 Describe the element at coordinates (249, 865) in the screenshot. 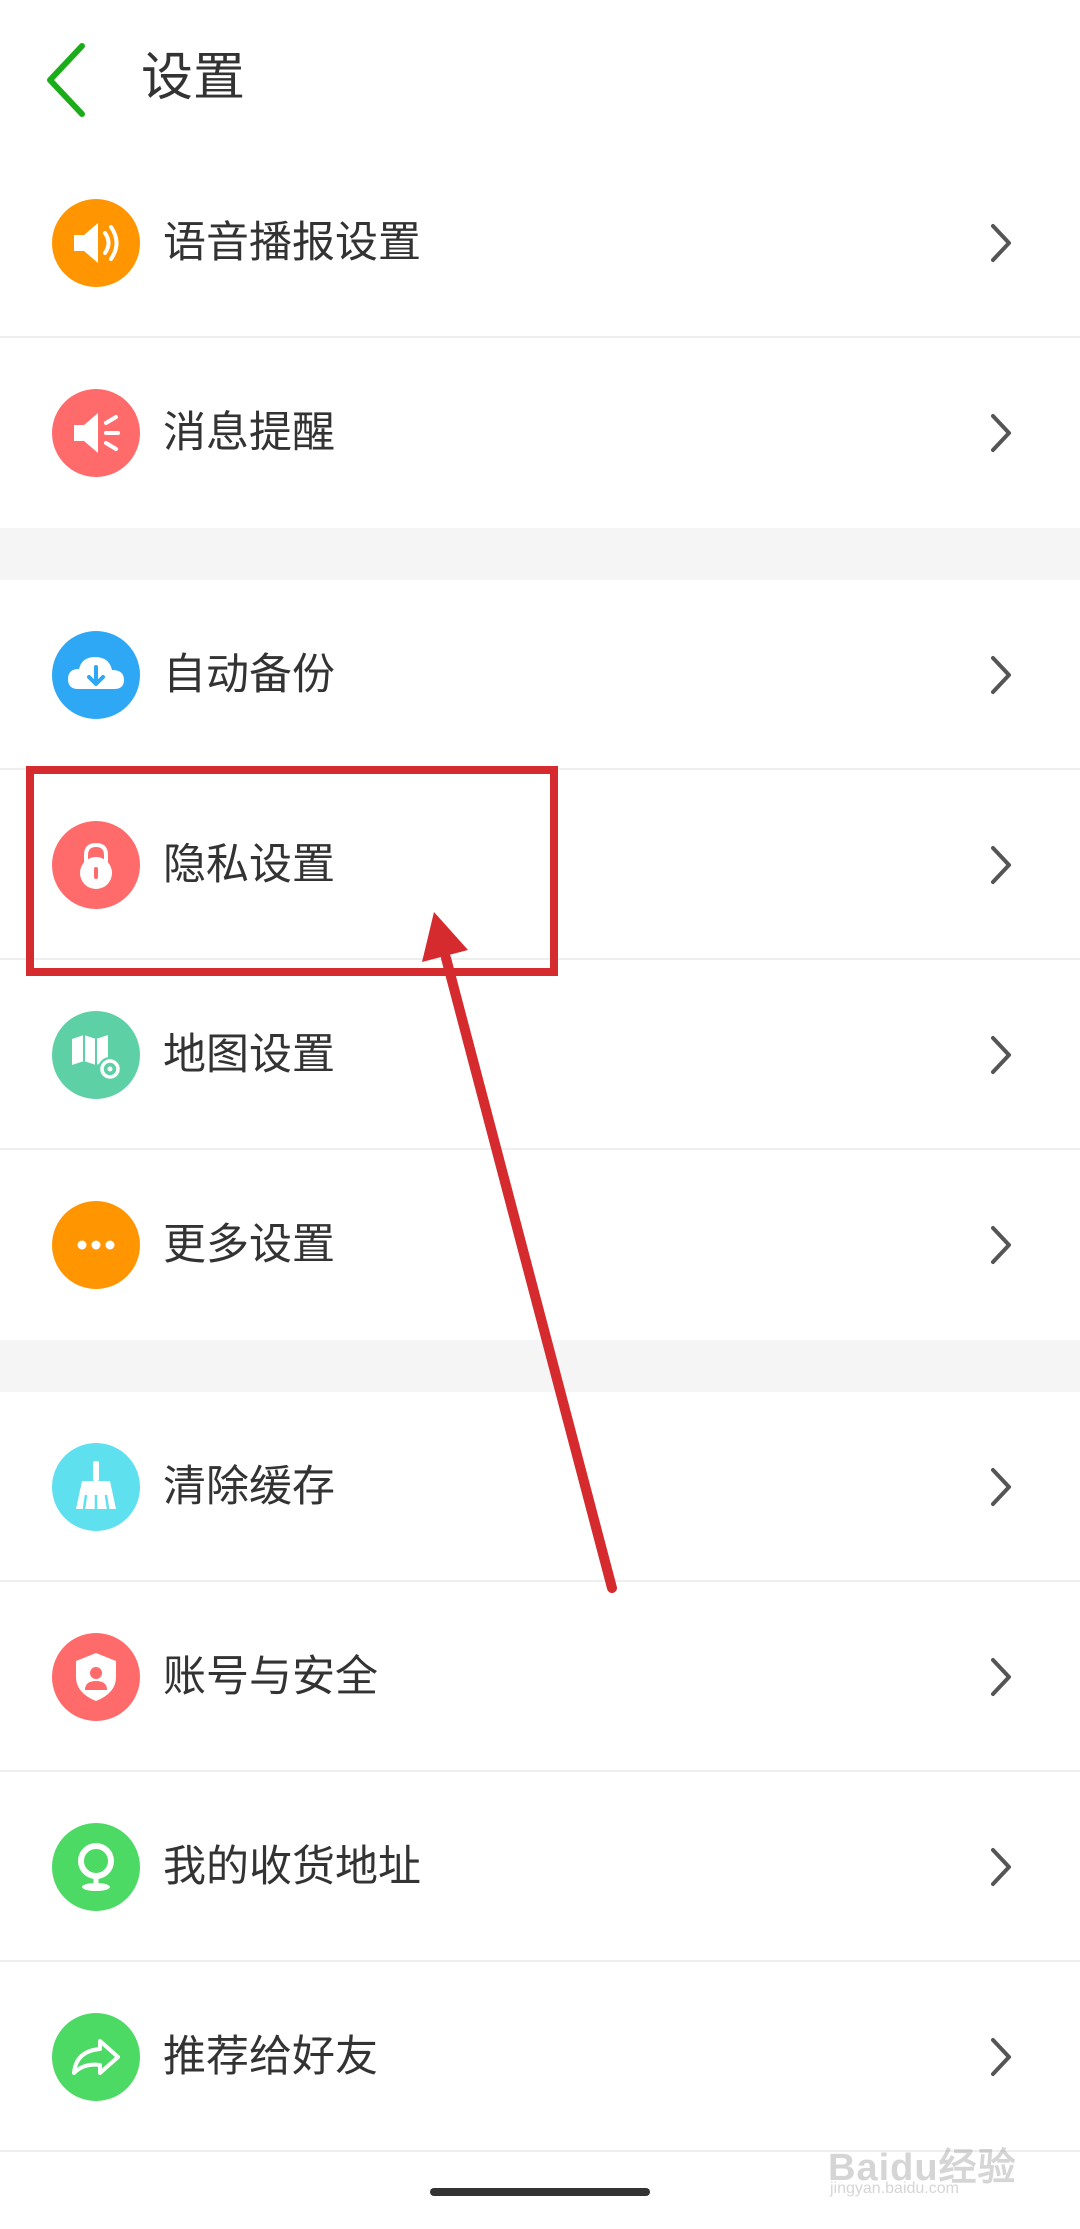

I see `menu-label: 隐私设置` at that location.